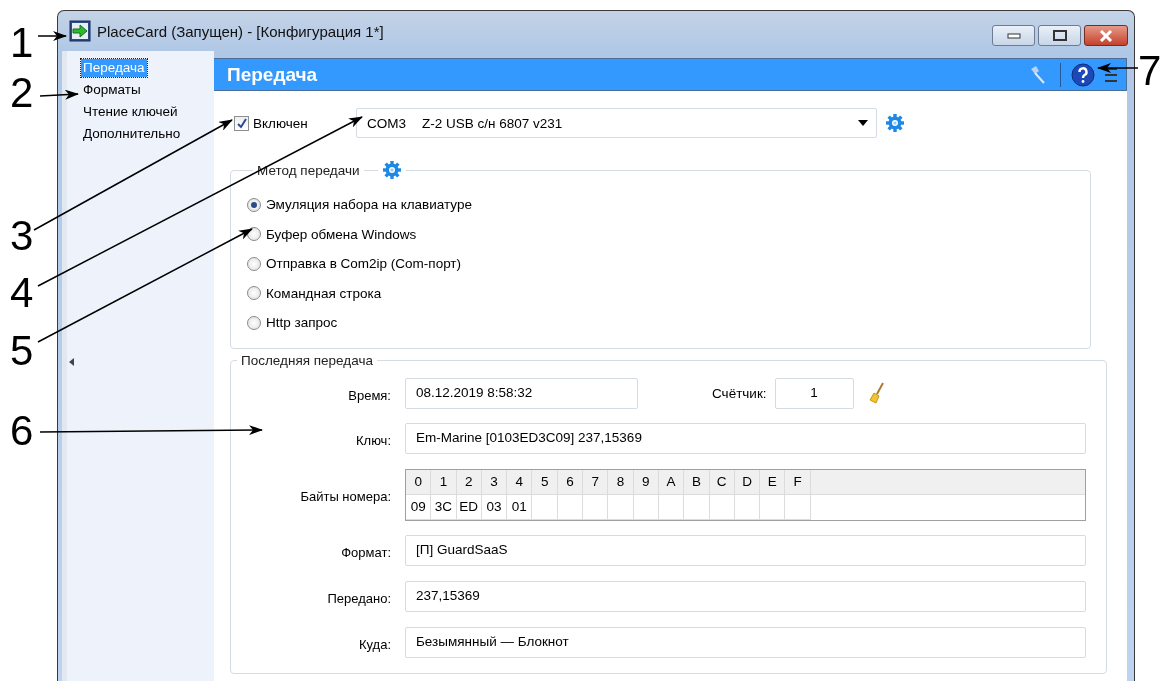 The height and width of the screenshot is (681, 1164). Describe the element at coordinates (621, 482) in the screenshot. I see `column-header: 8` at that location.